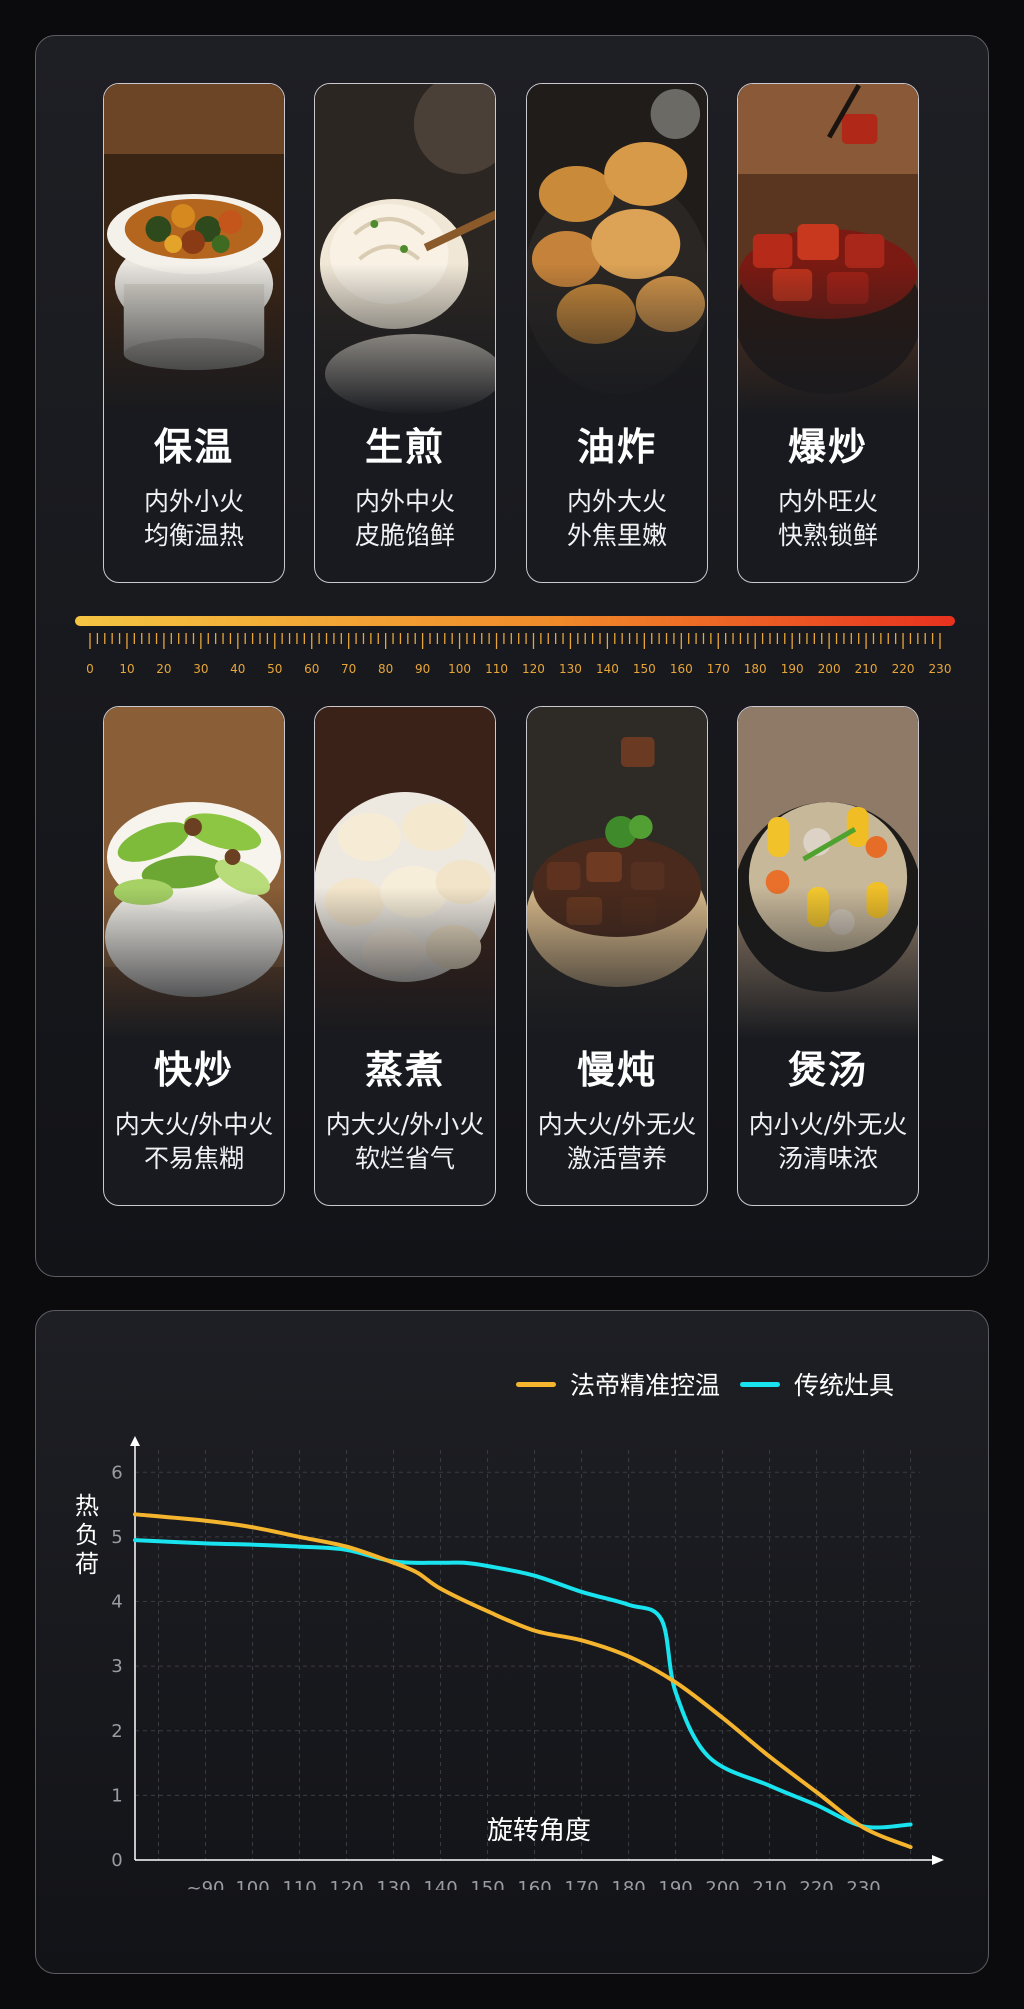 The height and width of the screenshot is (2009, 1024). I want to click on x-tick-label: 100, so click(252, 1884).